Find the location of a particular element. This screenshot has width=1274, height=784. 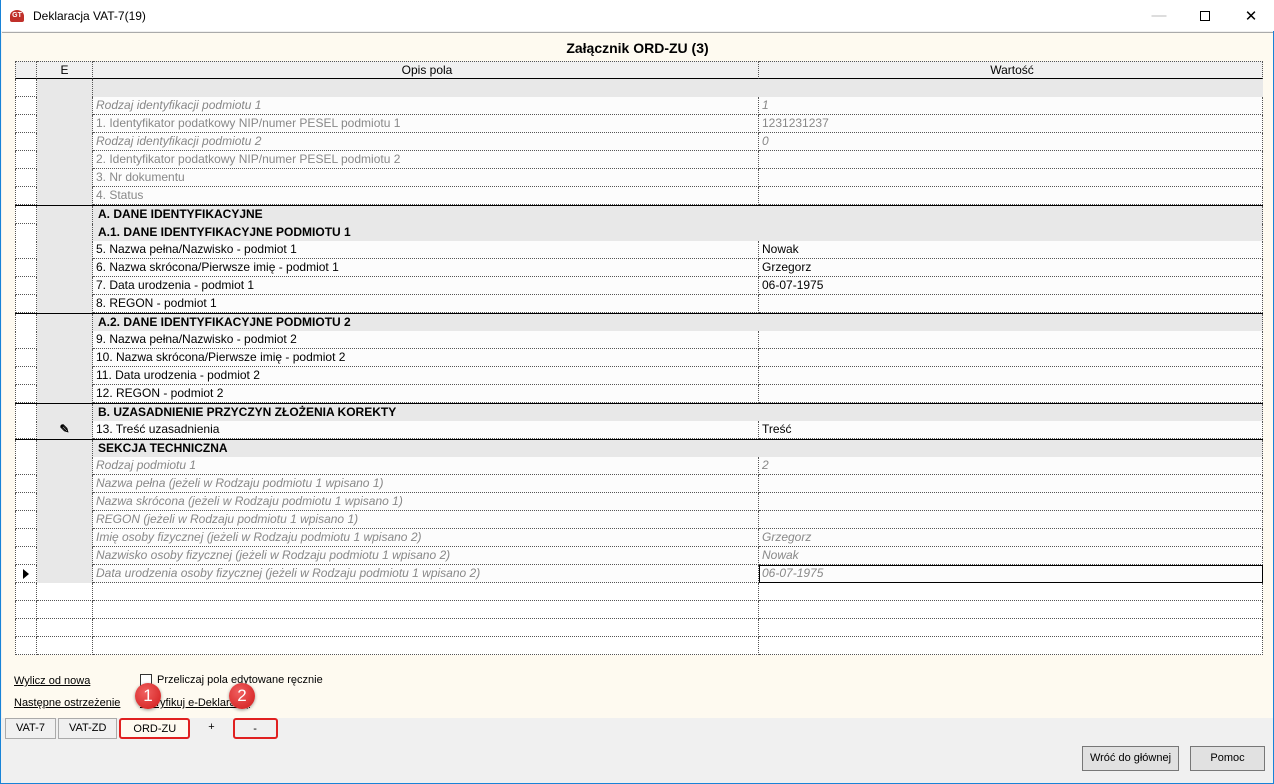

close-button: ✕ is located at coordinates (1251, 15).